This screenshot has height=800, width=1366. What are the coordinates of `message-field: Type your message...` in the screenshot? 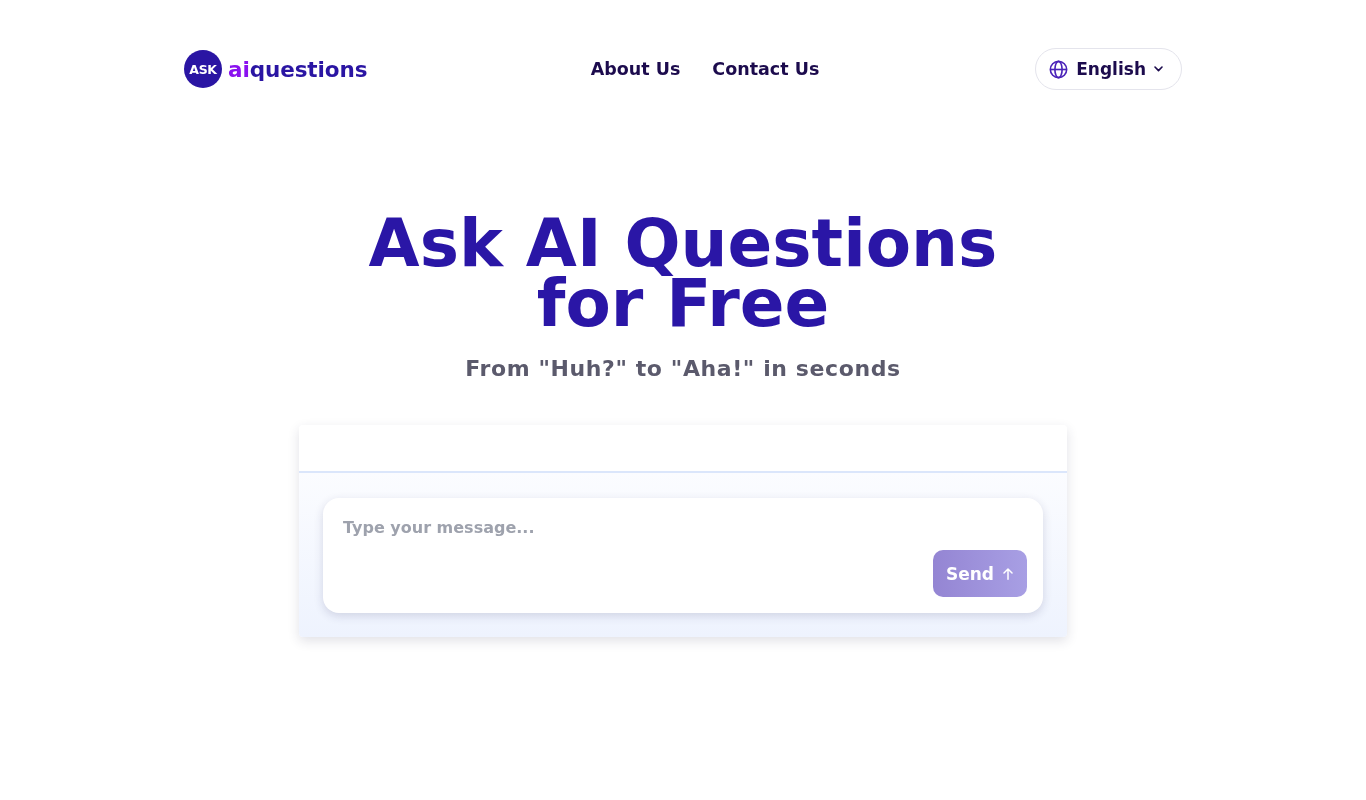 It's located at (685, 532).